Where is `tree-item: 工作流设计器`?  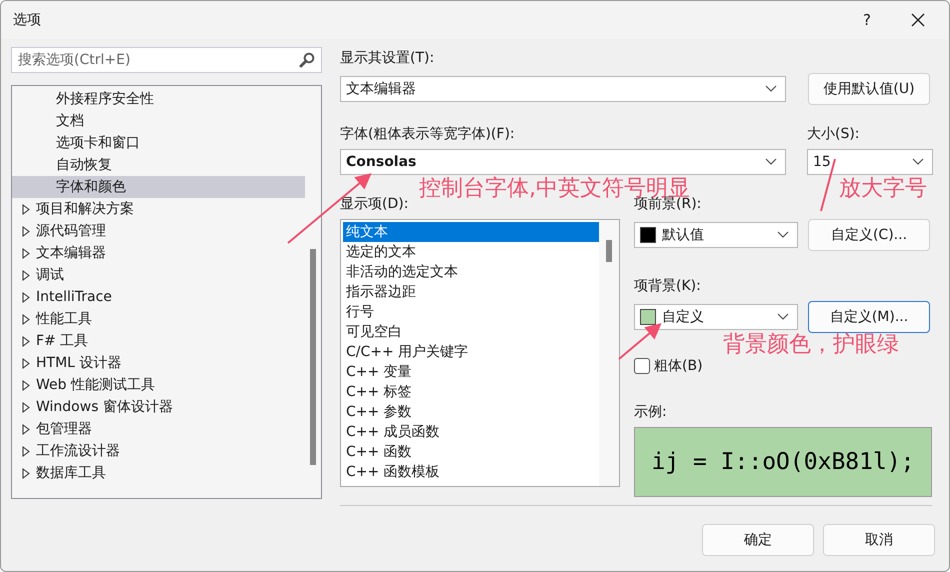 tree-item: 工作流设计器 is located at coordinates (78, 451).